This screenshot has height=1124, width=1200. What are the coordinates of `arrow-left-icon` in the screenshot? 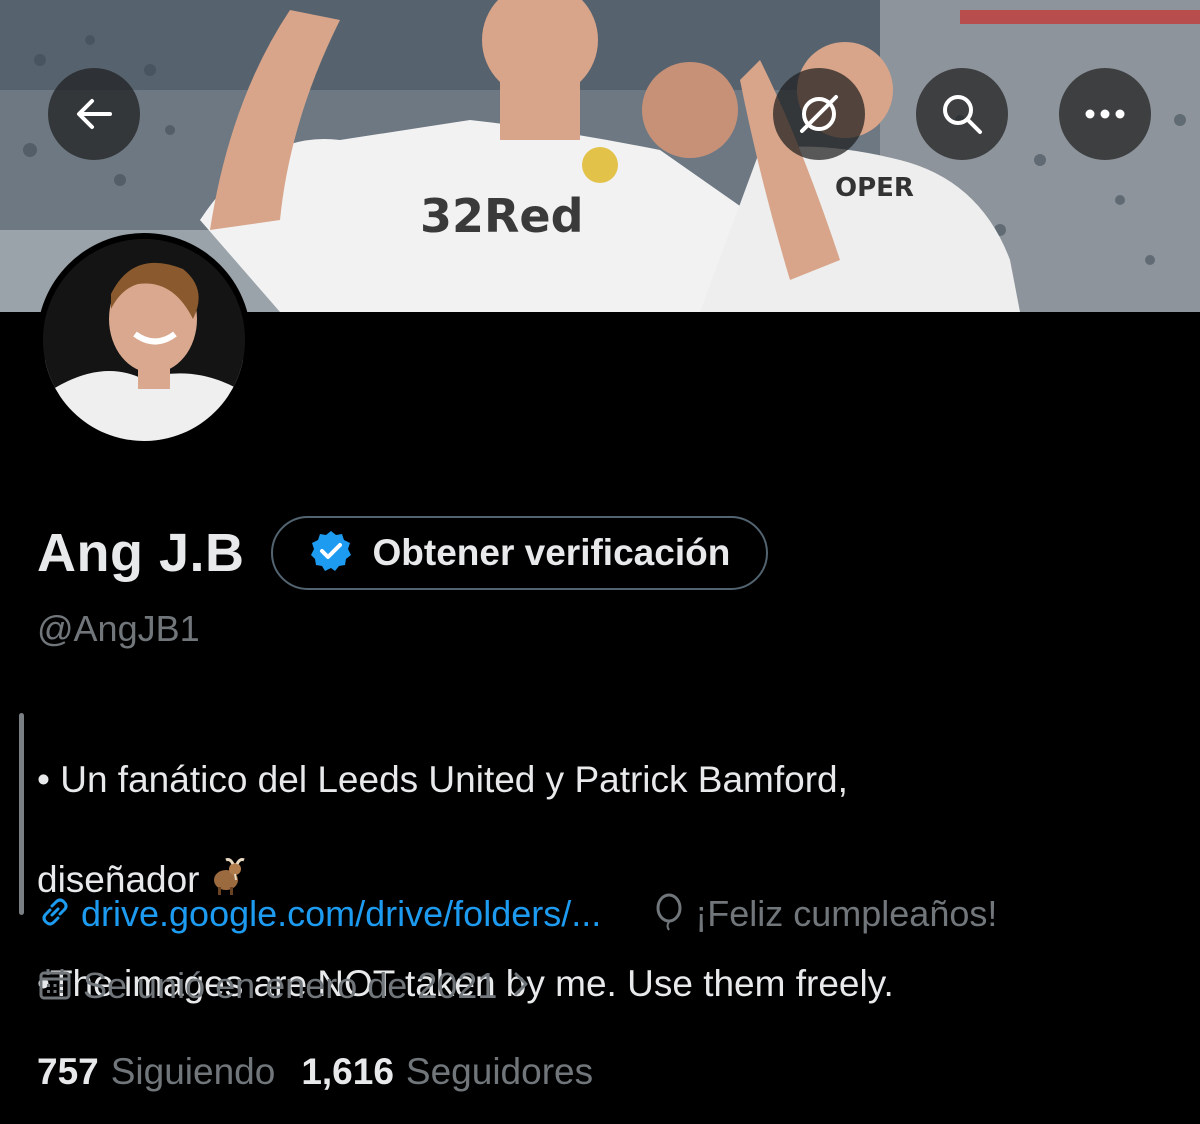 It's located at (94, 114).